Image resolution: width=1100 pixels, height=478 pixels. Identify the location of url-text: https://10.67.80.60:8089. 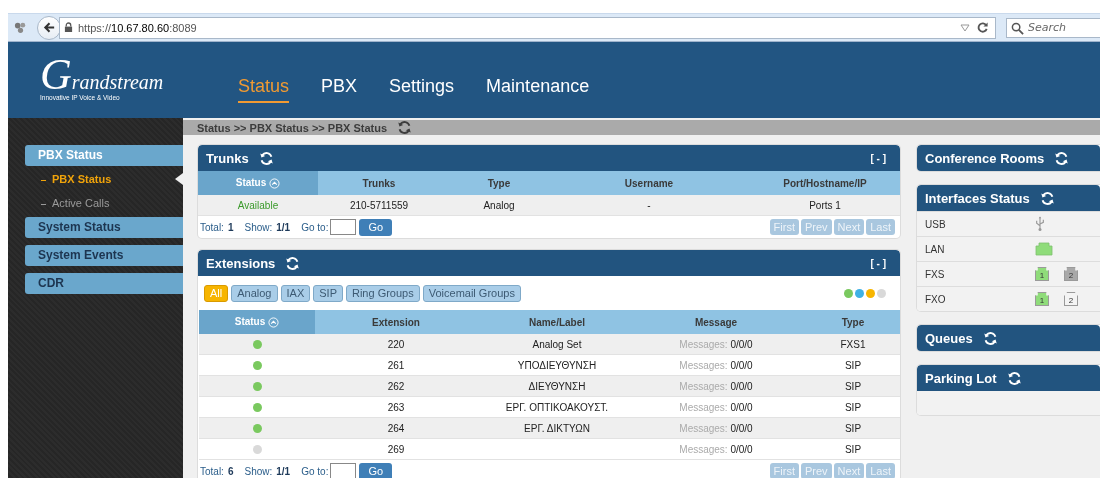
(137, 27).